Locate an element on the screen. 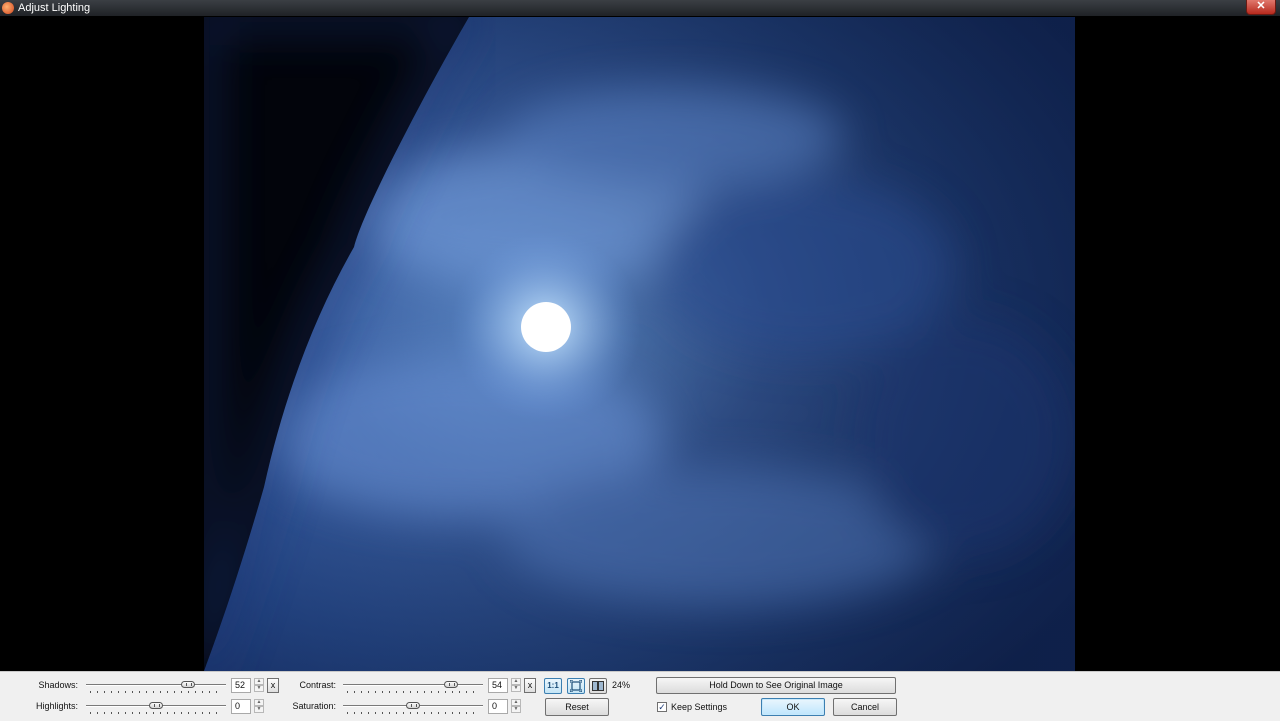 The height and width of the screenshot is (721, 1280). title-bar: Adjust Lighting ✕ is located at coordinates (640, 8).